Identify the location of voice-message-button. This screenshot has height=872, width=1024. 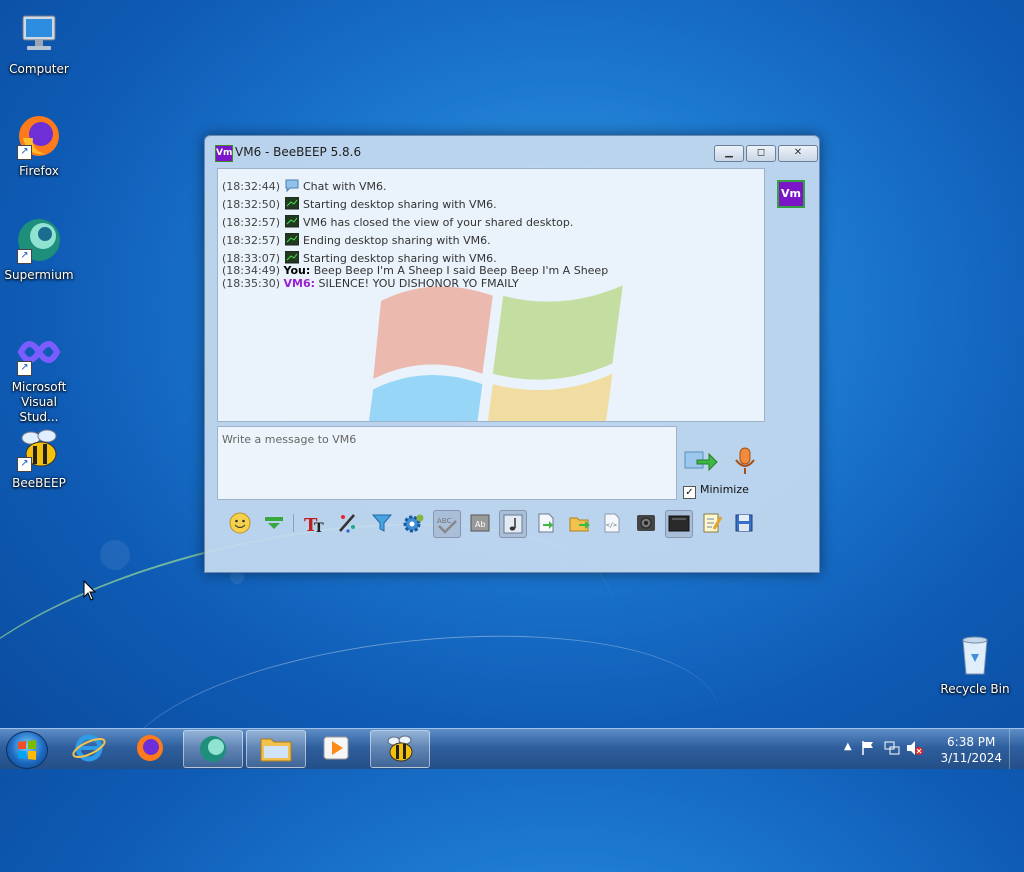
(745, 461).